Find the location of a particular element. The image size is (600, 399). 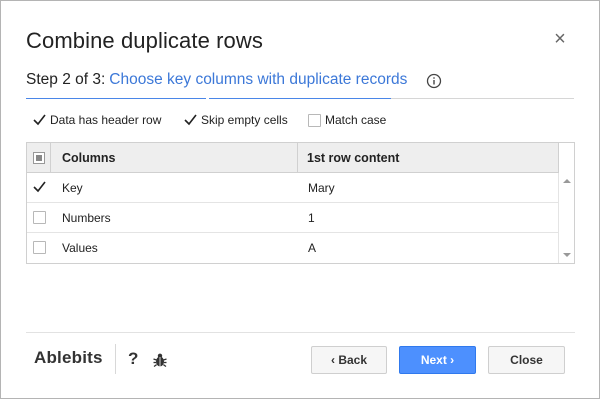

match-case-option: Match case is located at coordinates (347, 120).